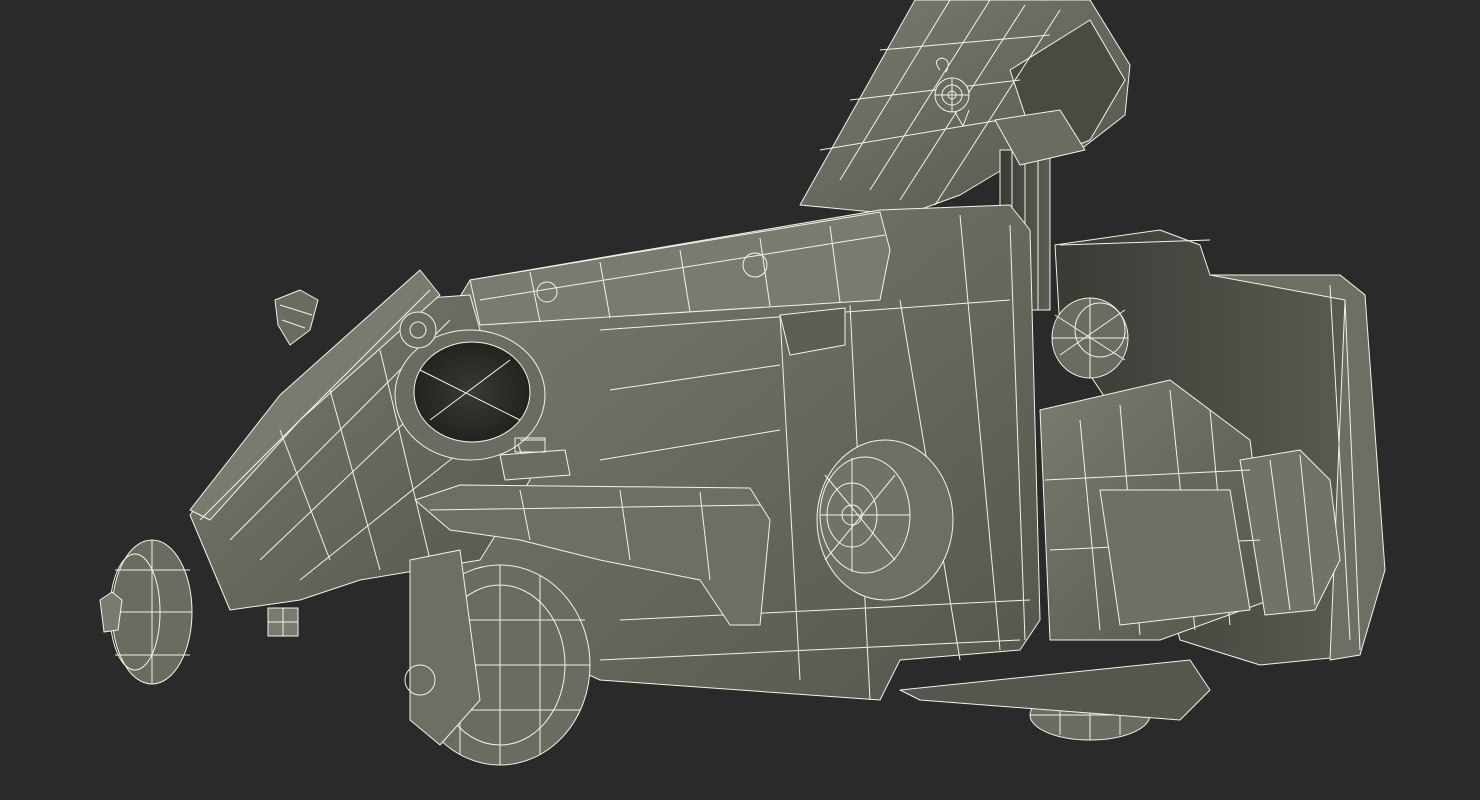 The width and height of the screenshot is (1480, 800). What do you see at coordinates (885, 520) in the screenshot?
I see `side-bolt` at bounding box center [885, 520].